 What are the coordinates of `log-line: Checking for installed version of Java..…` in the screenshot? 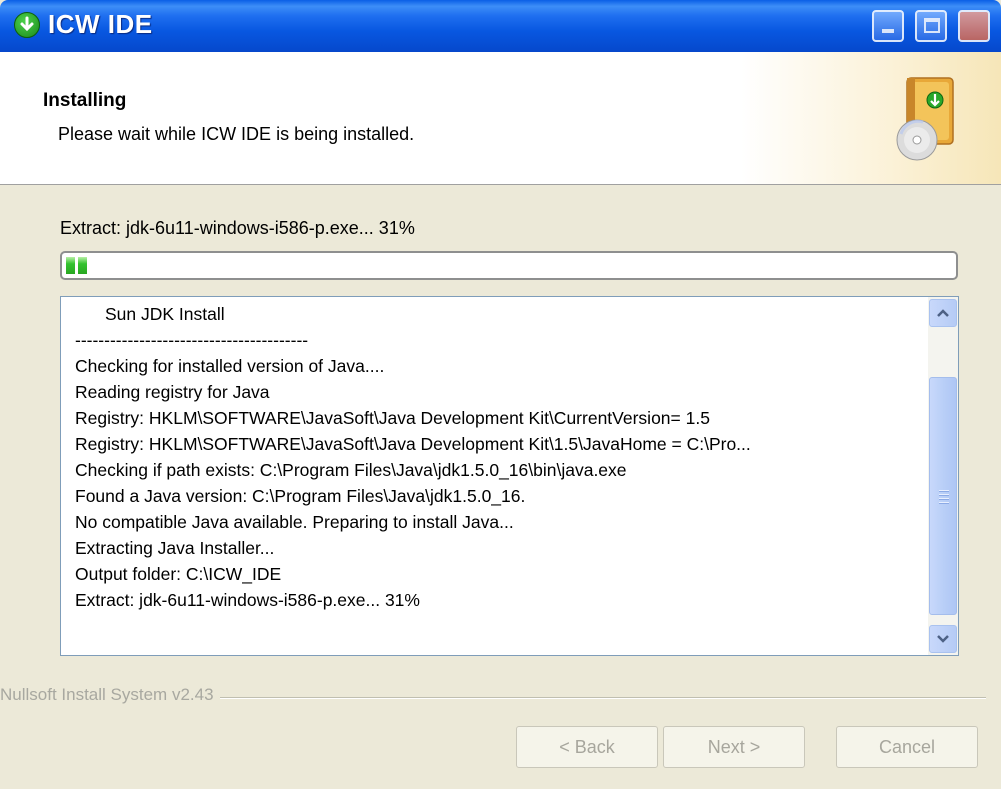 It's located at (230, 366).